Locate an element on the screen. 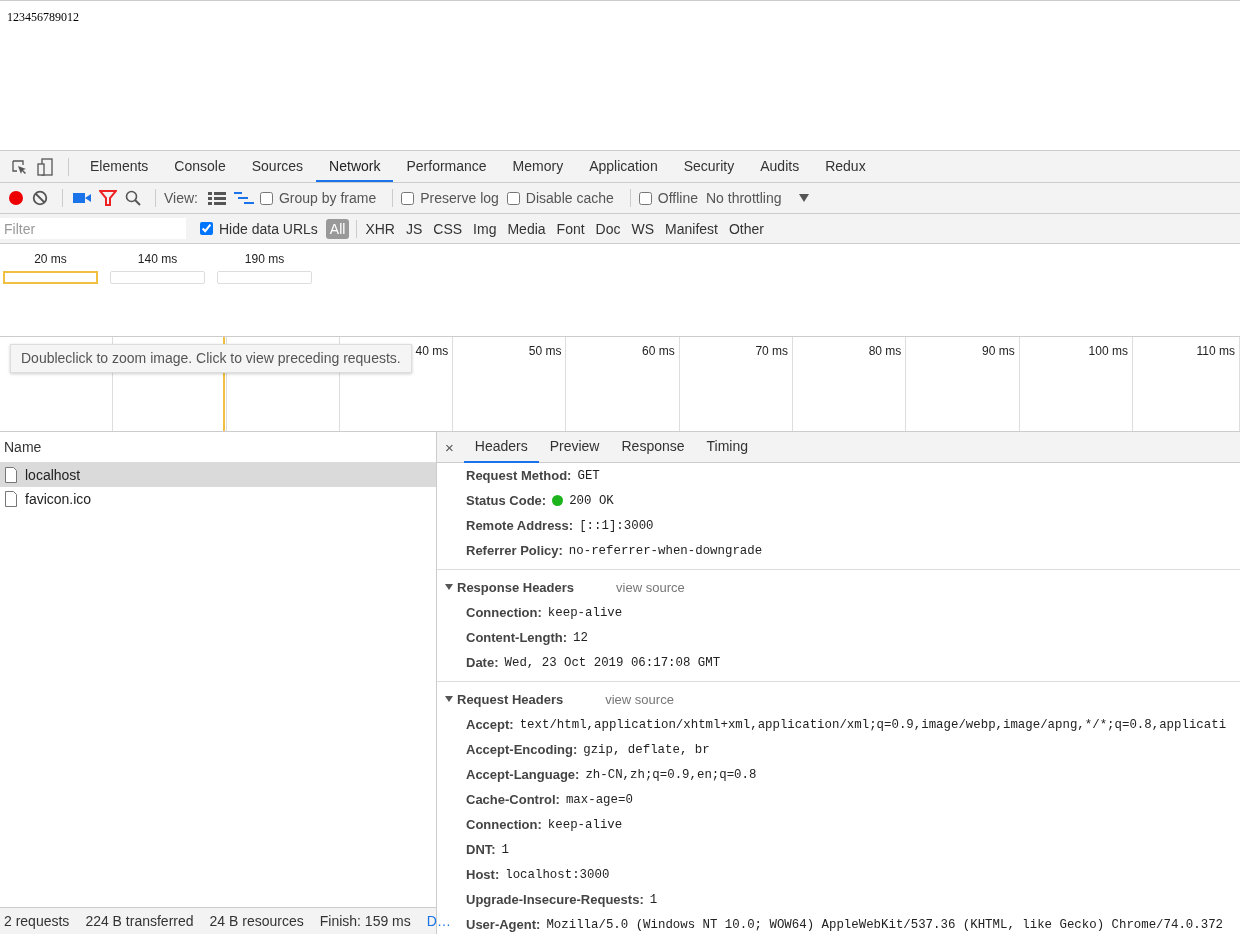 This screenshot has height=934, width=1240. request-row: favicon.ico is located at coordinates (218, 499).